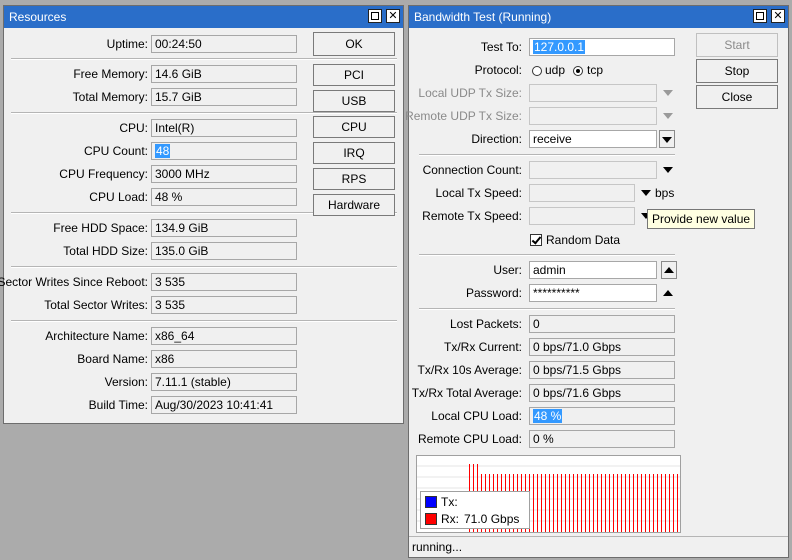  What do you see at coordinates (431, 519) in the screenshot?
I see `rx-color-swatch` at bounding box center [431, 519].